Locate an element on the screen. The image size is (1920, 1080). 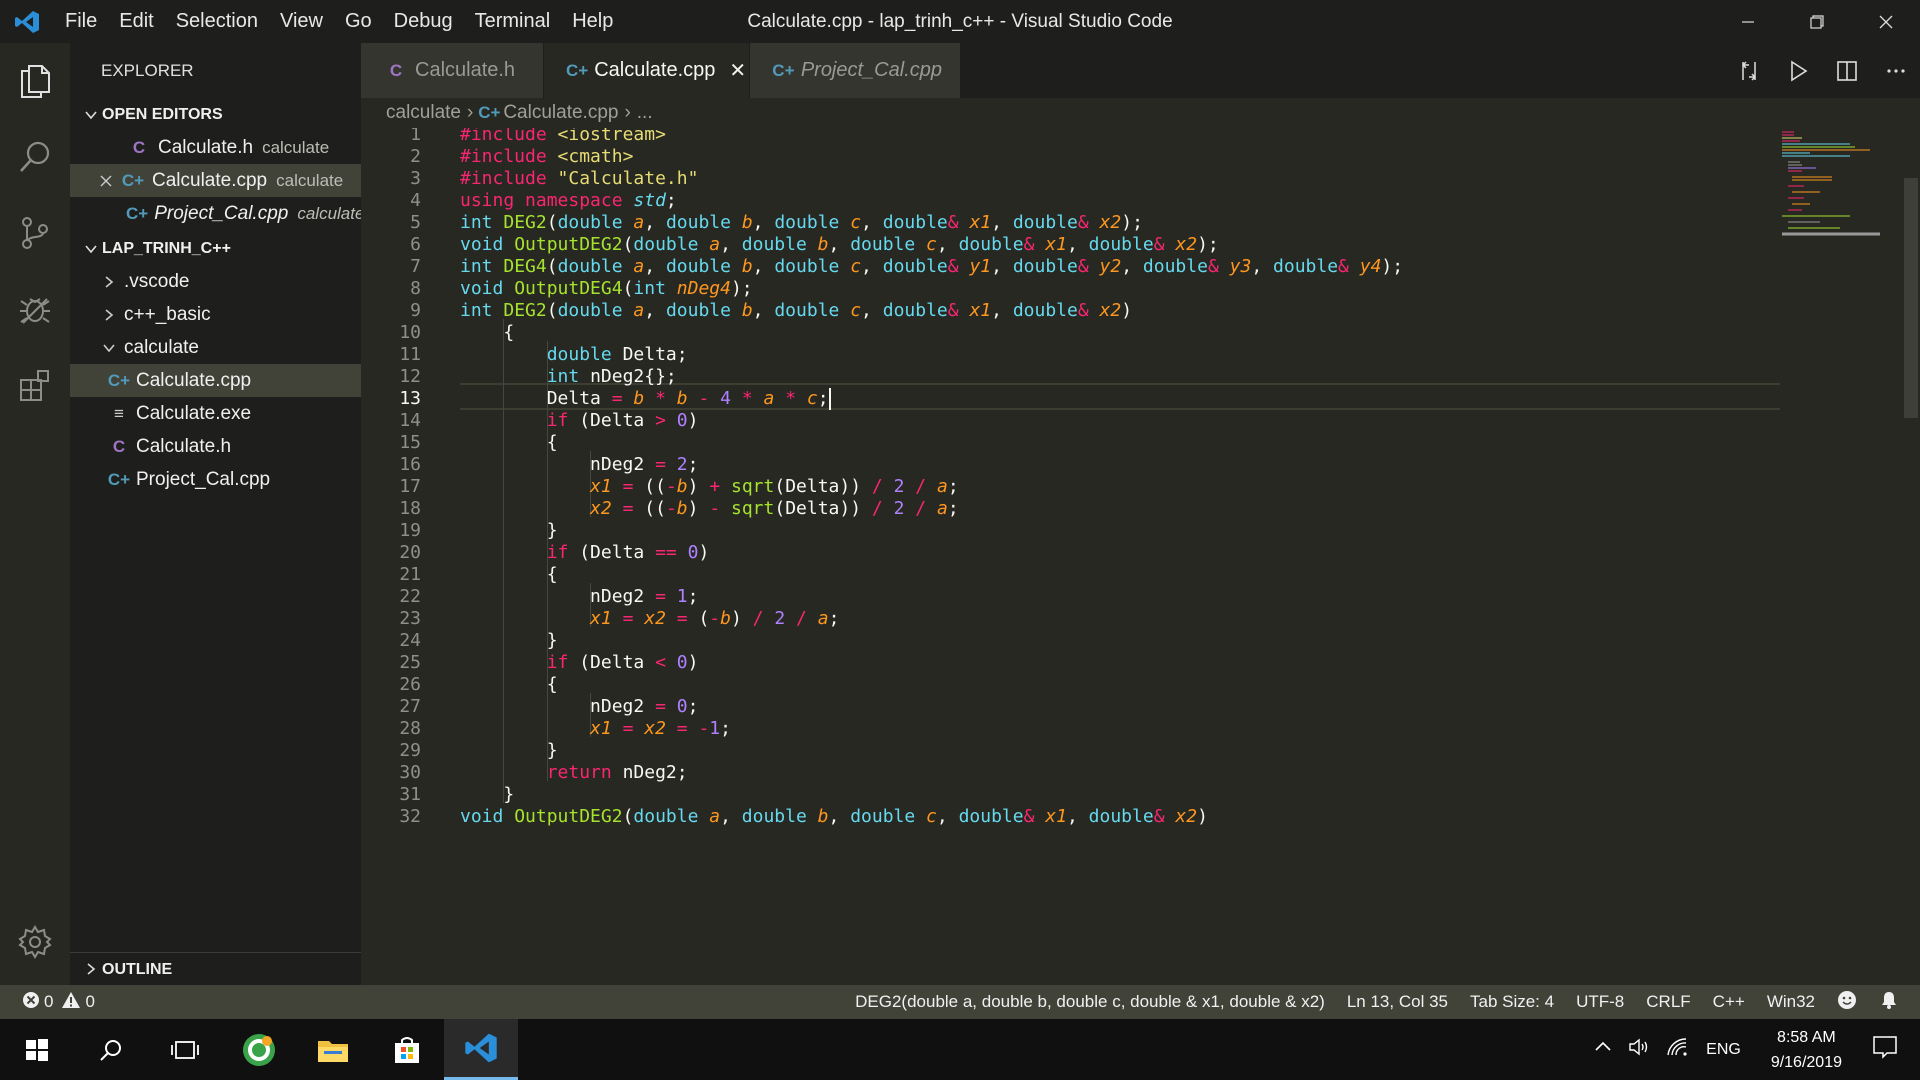
tab-label: Calculate.cpp is located at coordinates (655, 70).